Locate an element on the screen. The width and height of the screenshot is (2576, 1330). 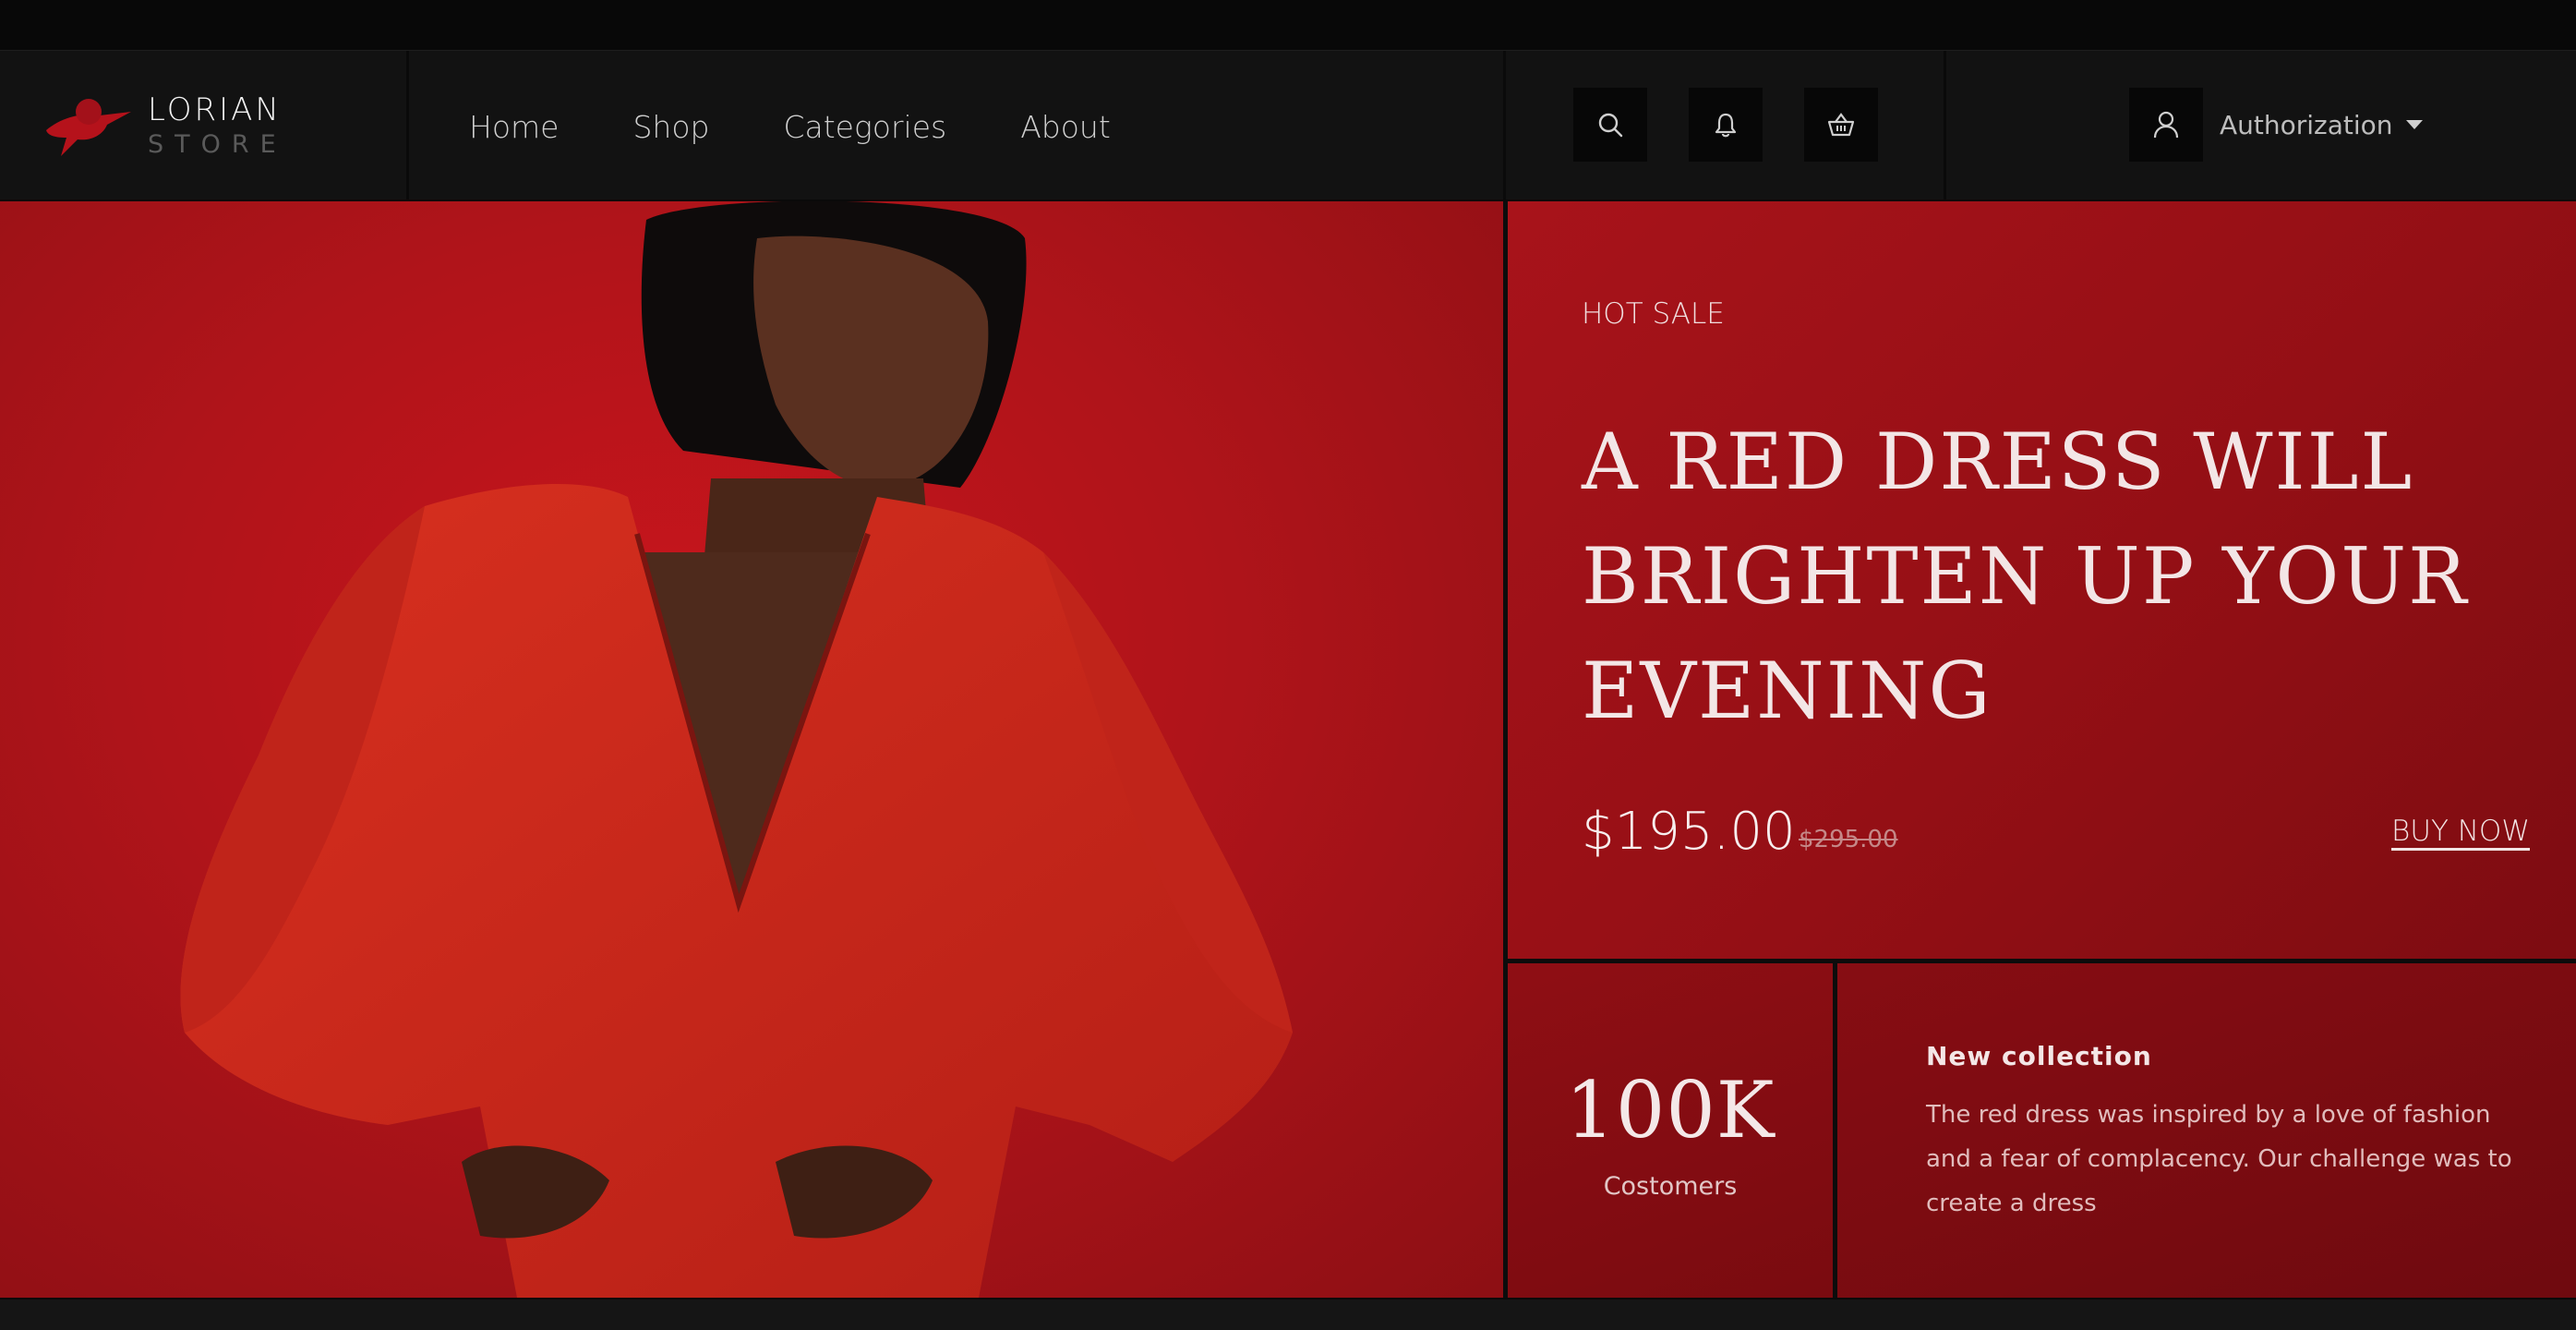
promo-old-price: $295.00 is located at coordinates (1848, 839).